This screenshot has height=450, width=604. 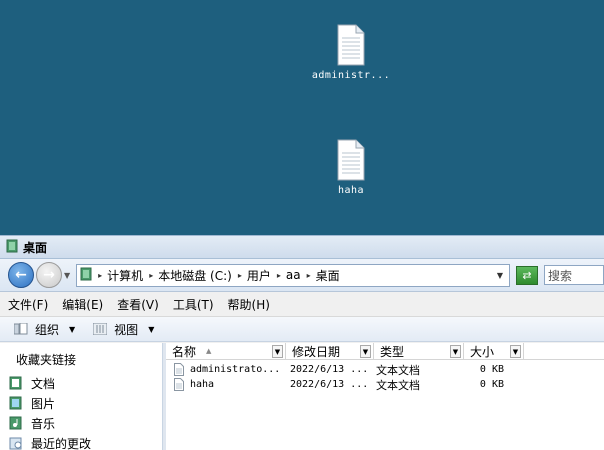 What do you see at coordinates (226, 384) in the screenshot?
I see `file-name-cell: haha` at bounding box center [226, 384].